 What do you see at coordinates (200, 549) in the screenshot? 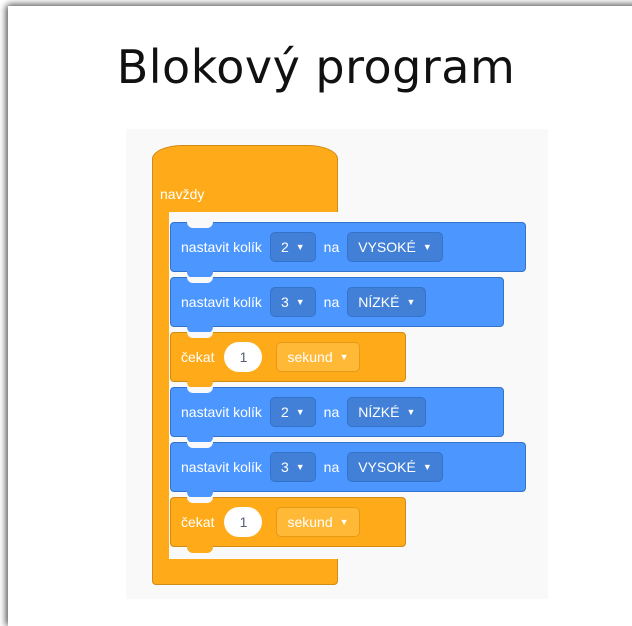
I see `block-tab` at bounding box center [200, 549].